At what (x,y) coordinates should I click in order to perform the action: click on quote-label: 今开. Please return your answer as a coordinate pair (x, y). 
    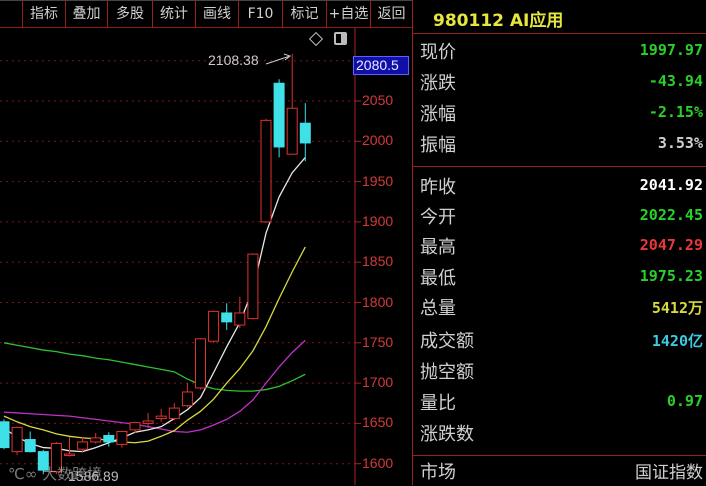
    Looking at the image, I should click on (438, 217).